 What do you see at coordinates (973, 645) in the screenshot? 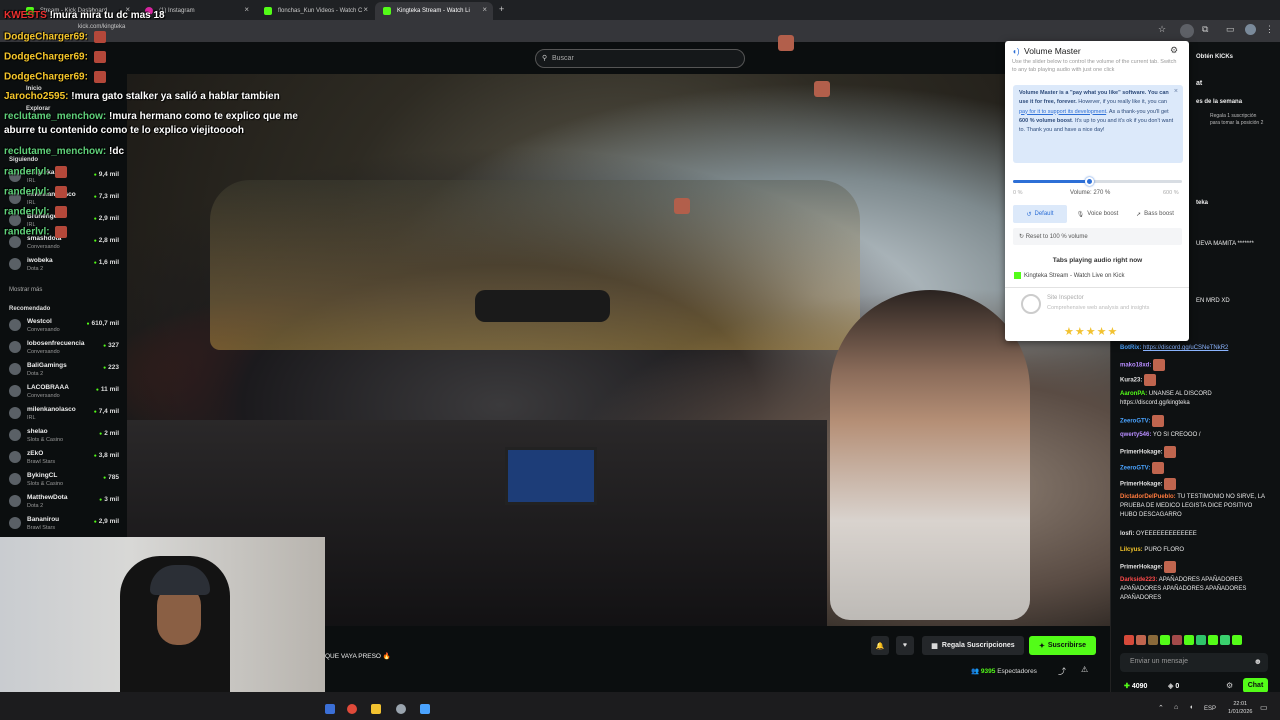
I see `gift-subscriptions-button: ▦ Regala Suscripciones` at bounding box center [973, 645].